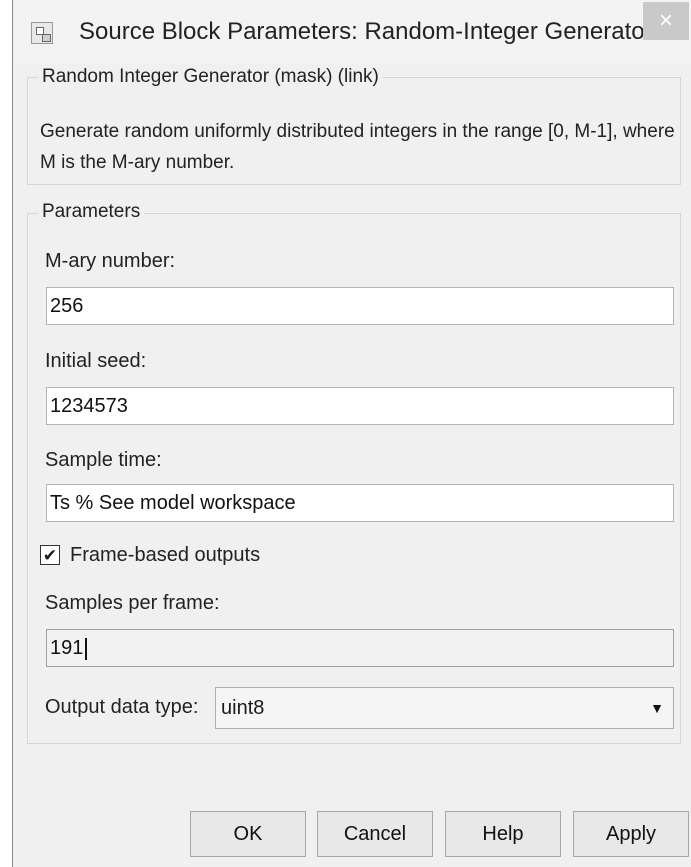  Describe the element at coordinates (375, 834) in the screenshot. I see `cancel-button: Cancel` at that location.